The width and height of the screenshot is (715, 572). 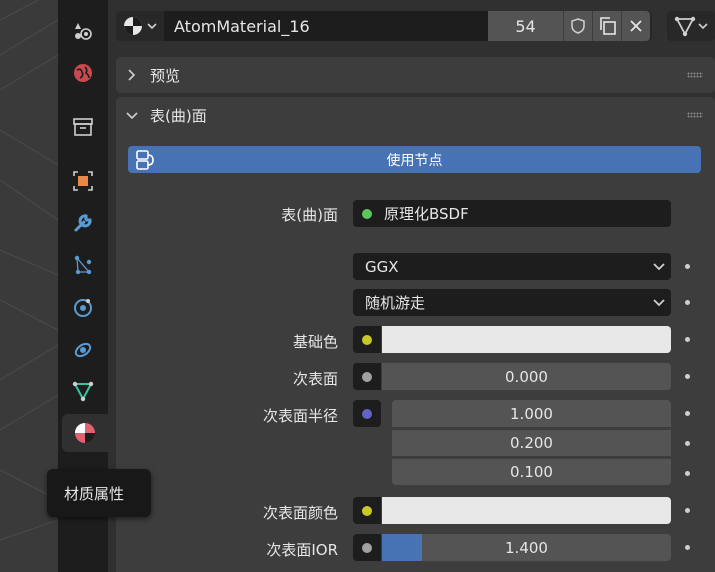 What do you see at coordinates (512, 266) in the screenshot?
I see `distribution-dropdown: GGX` at bounding box center [512, 266].